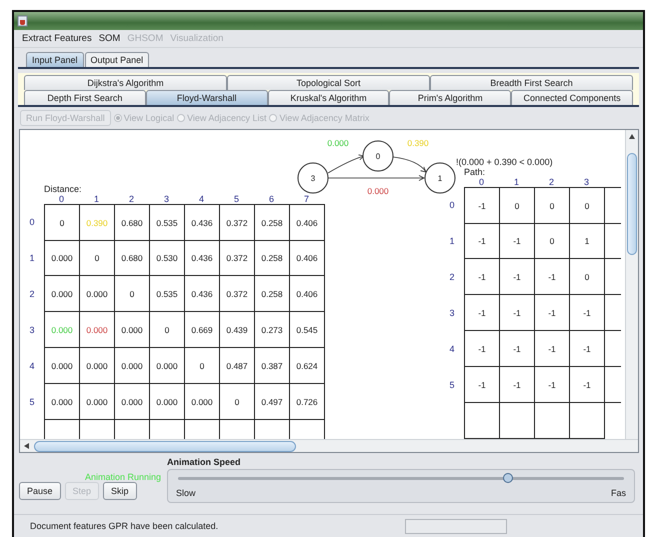 The image size is (654, 537). What do you see at coordinates (307, 402) in the screenshot?
I see `table-cell: 0.726` at bounding box center [307, 402].